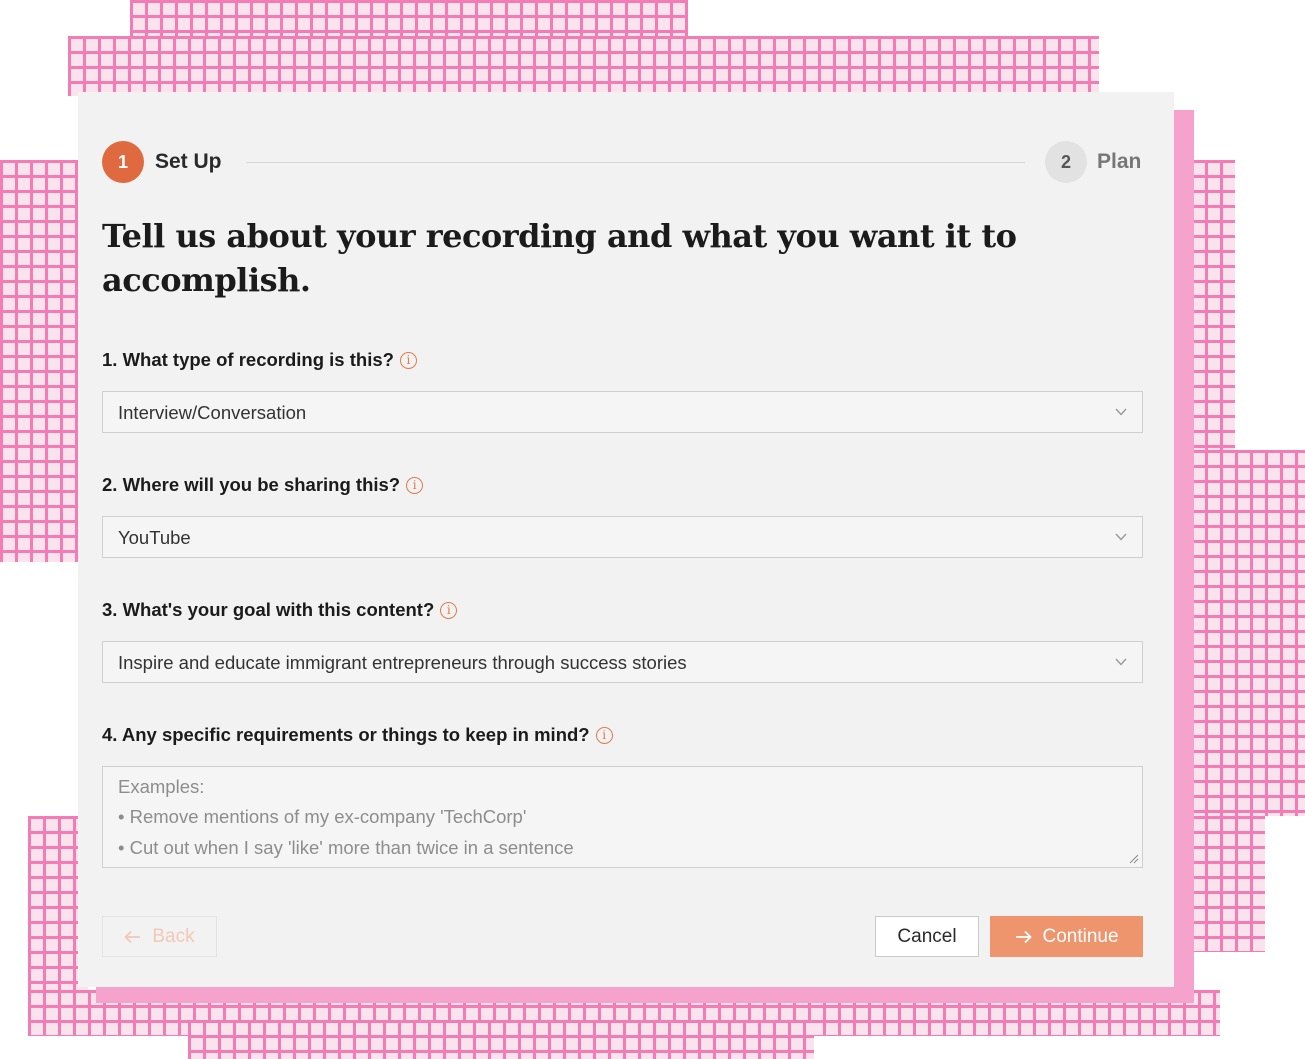 This screenshot has width=1305, height=1059. Describe the element at coordinates (1134, 859) in the screenshot. I see `resize-handle-icon` at that location.